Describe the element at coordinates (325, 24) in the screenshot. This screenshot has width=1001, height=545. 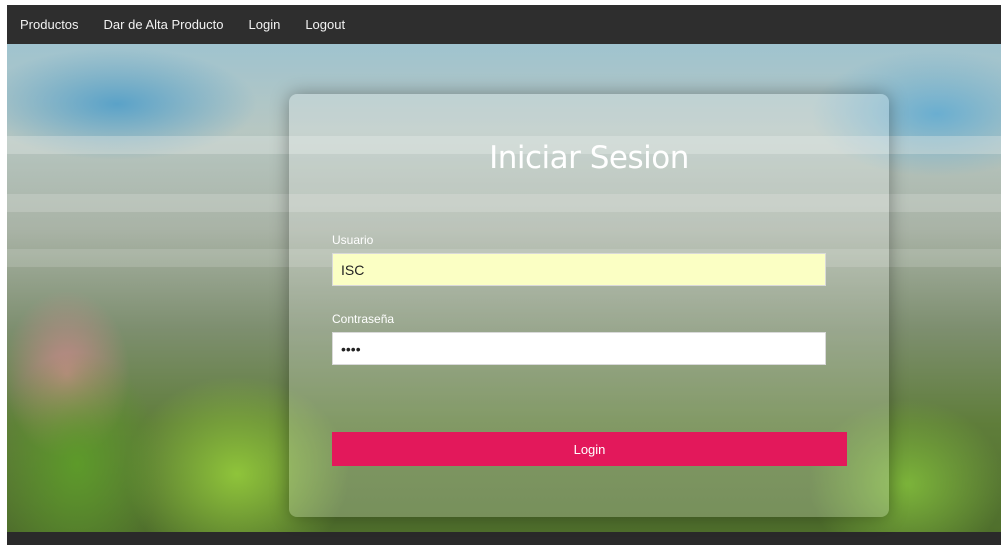
I see `nav-link-logout: Logout` at that location.